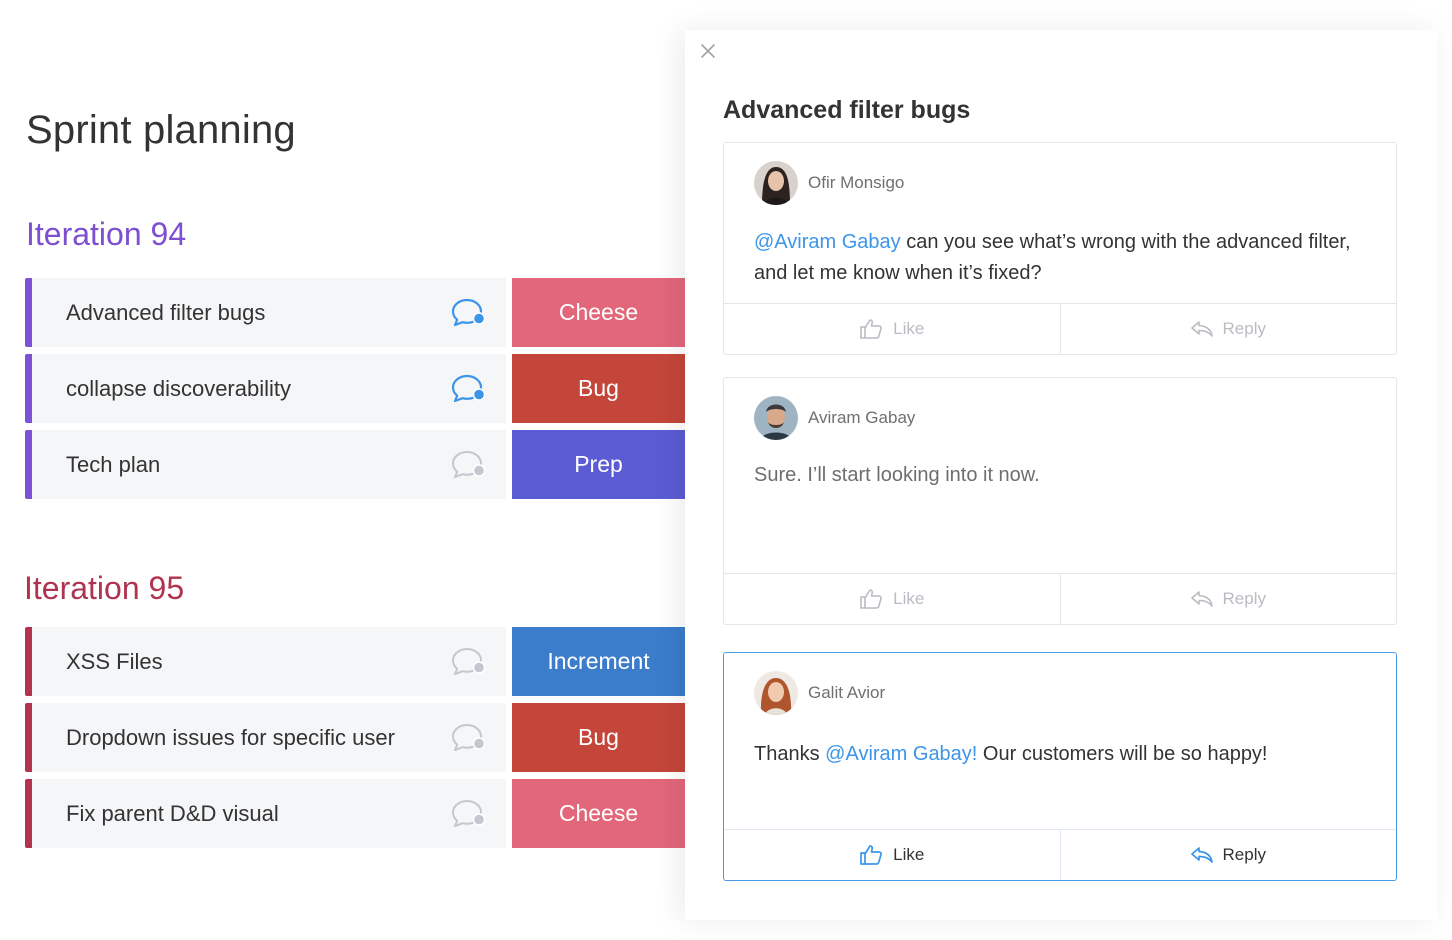 The image size is (1452, 940). Describe the element at coordinates (846, 693) in the screenshot. I see `author-name: Galit Avior` at that location.